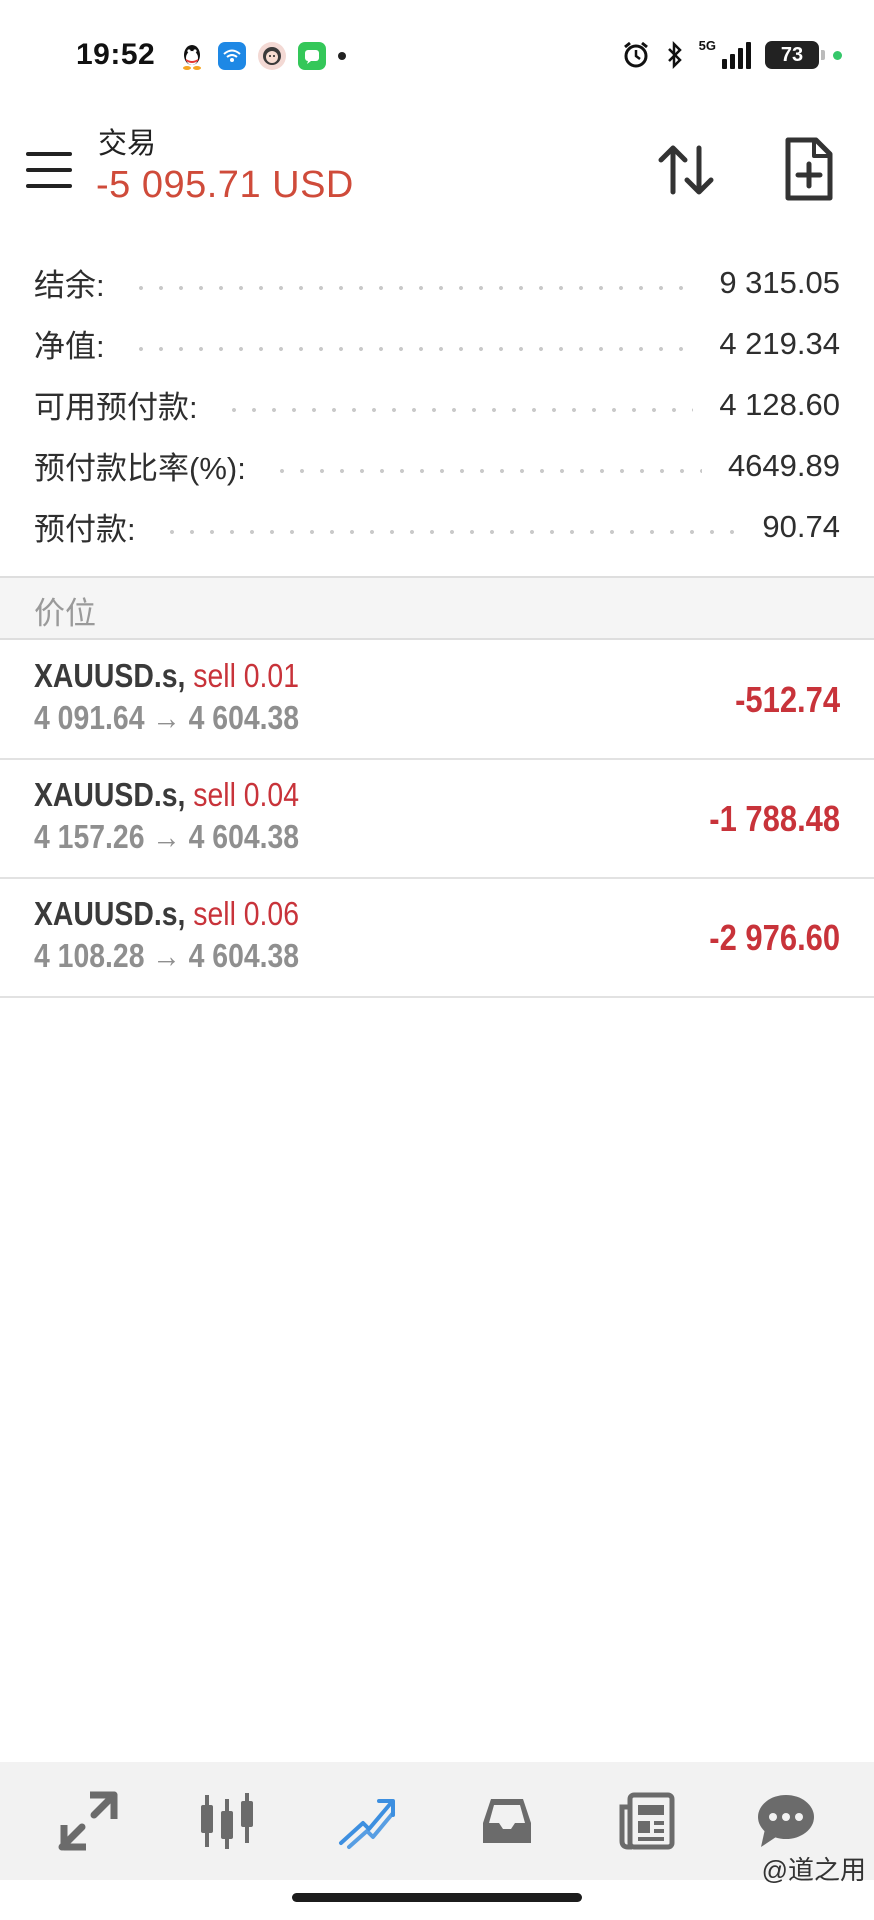  I want to click on chart-icon, so click(227, 1821).